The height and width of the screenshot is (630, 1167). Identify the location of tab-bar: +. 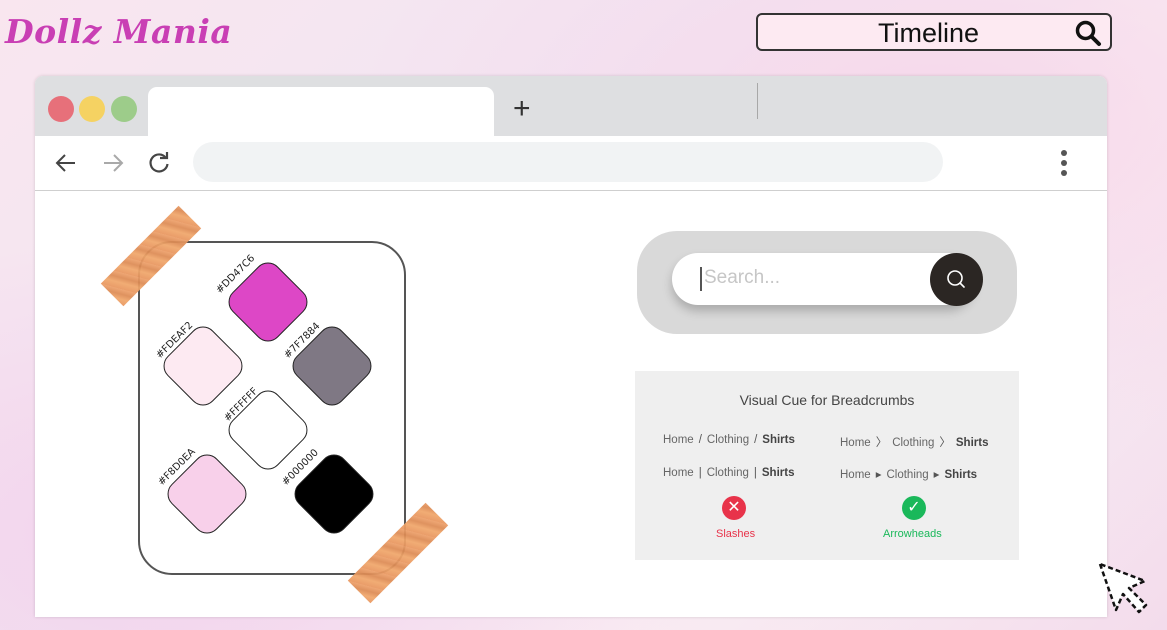
(571, 106).